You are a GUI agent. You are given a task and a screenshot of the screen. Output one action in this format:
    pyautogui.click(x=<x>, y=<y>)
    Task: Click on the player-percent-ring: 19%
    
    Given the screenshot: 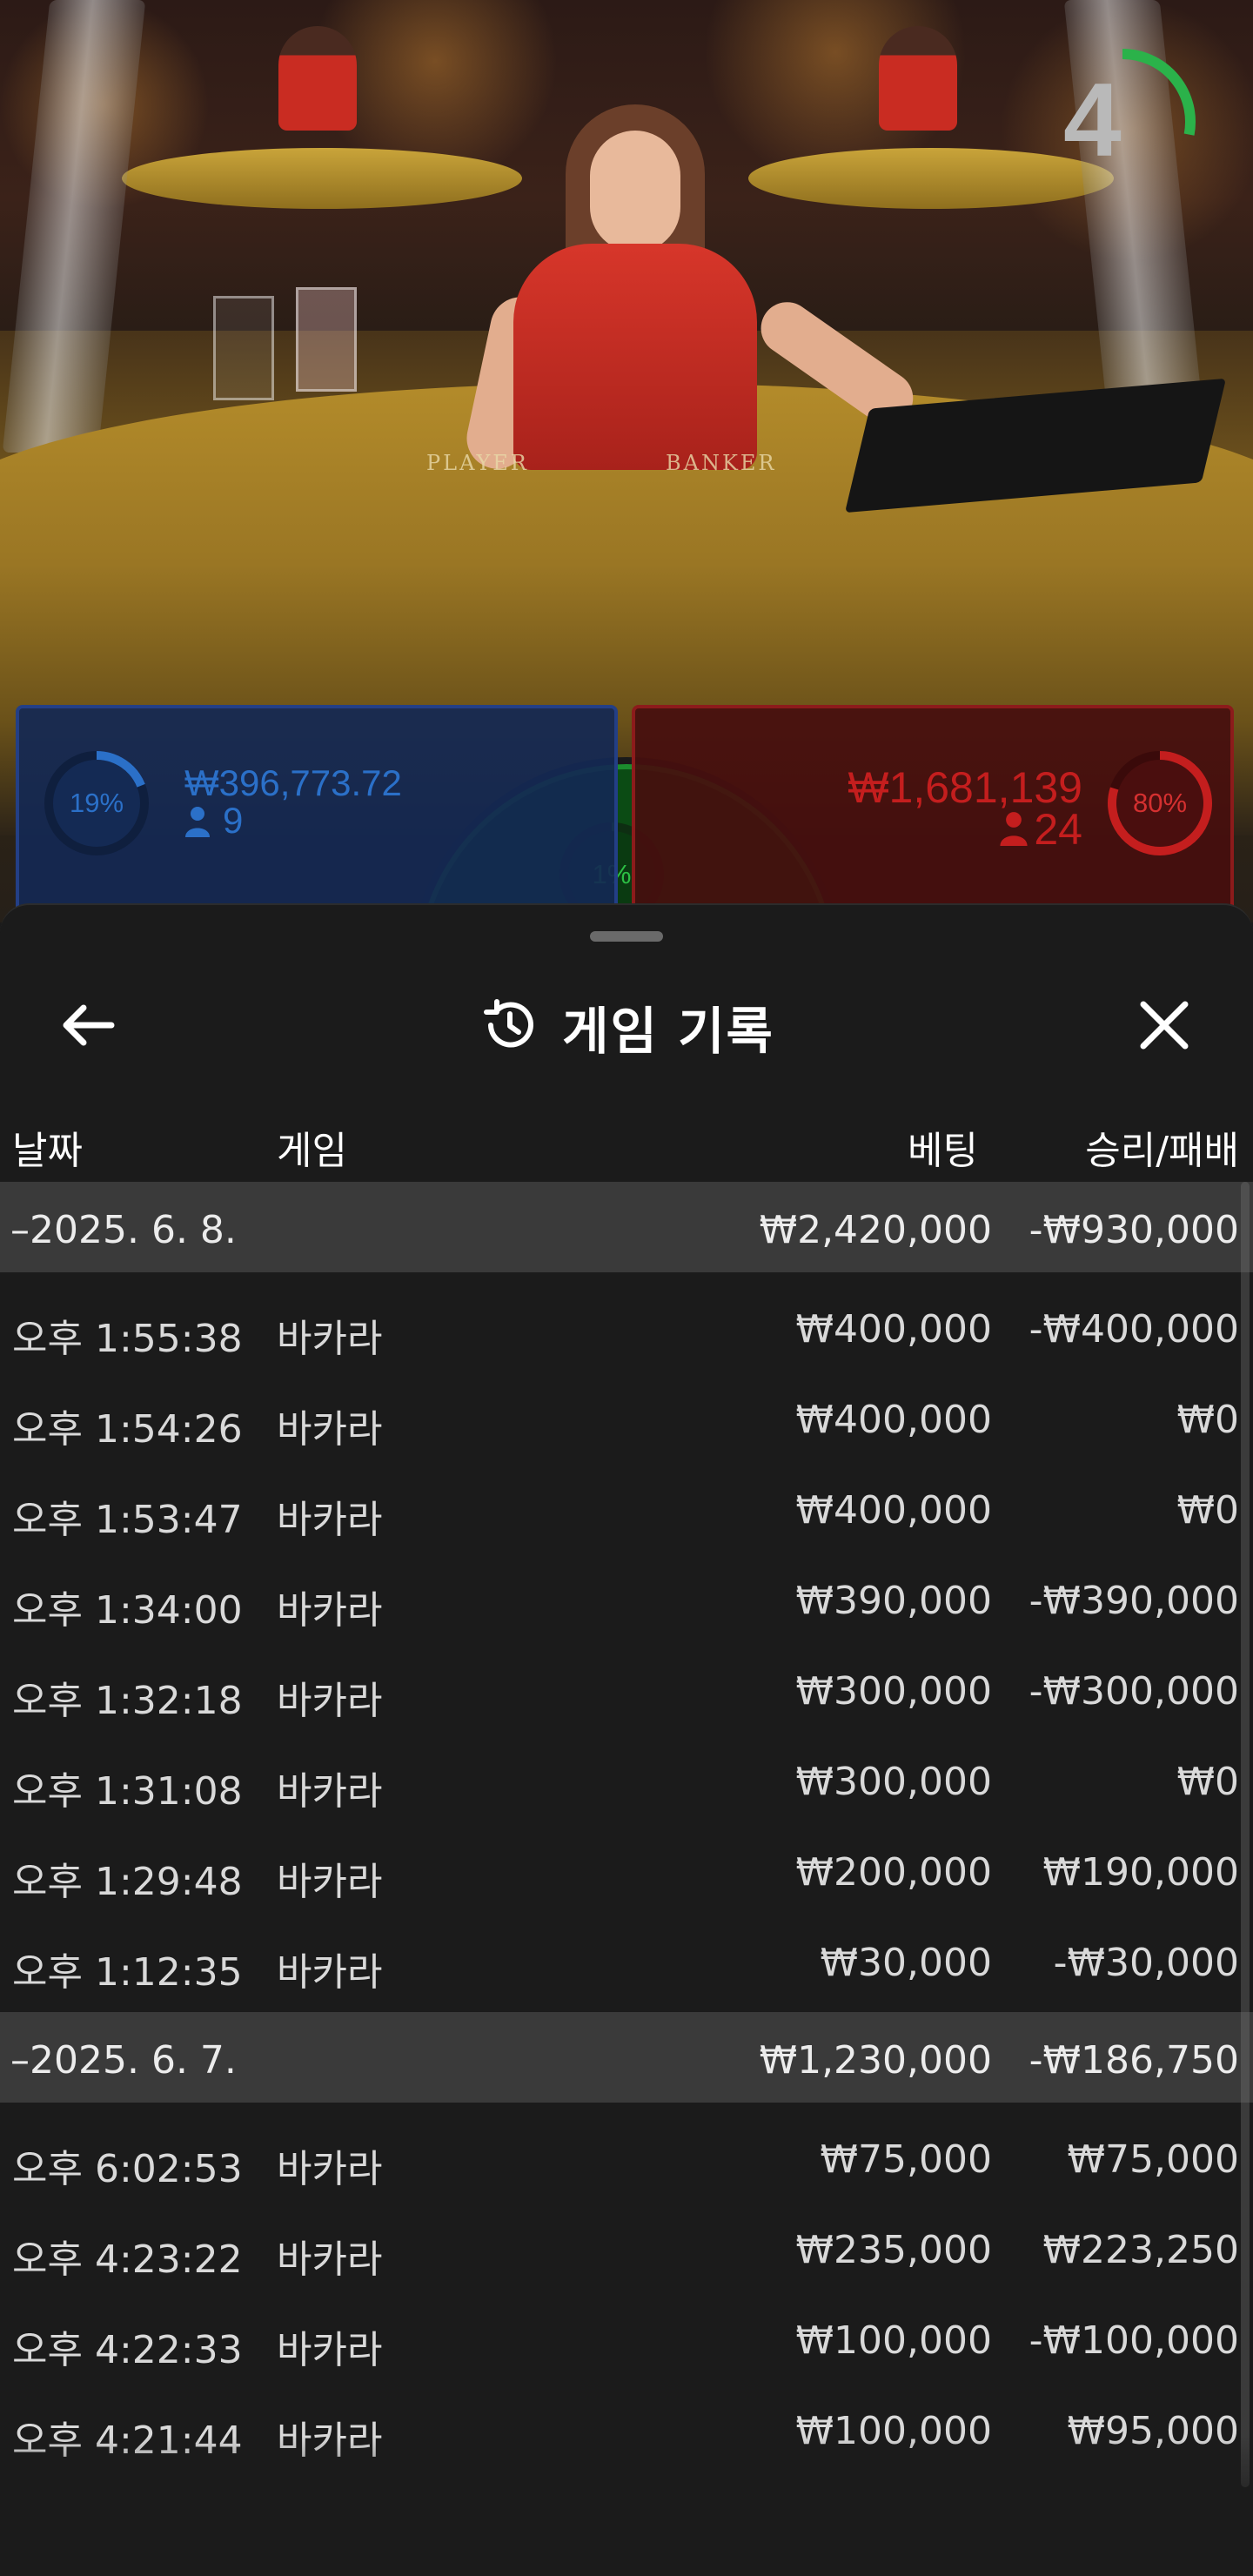 What is the action you would take?
    pyautogui.click(x=96, y=803)
    